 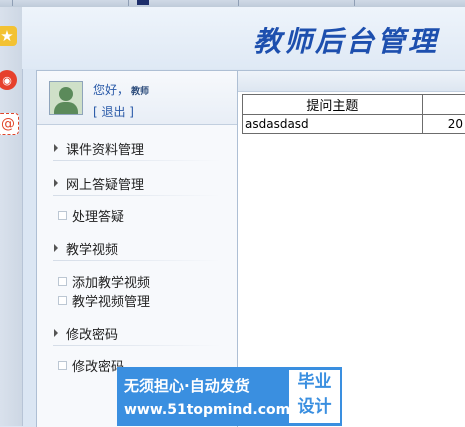 What do you see at coordinates (105, 148) in the screenshot?
I see `sidebar-section-label: 课件资料管理` at bounding box center [105, 148].